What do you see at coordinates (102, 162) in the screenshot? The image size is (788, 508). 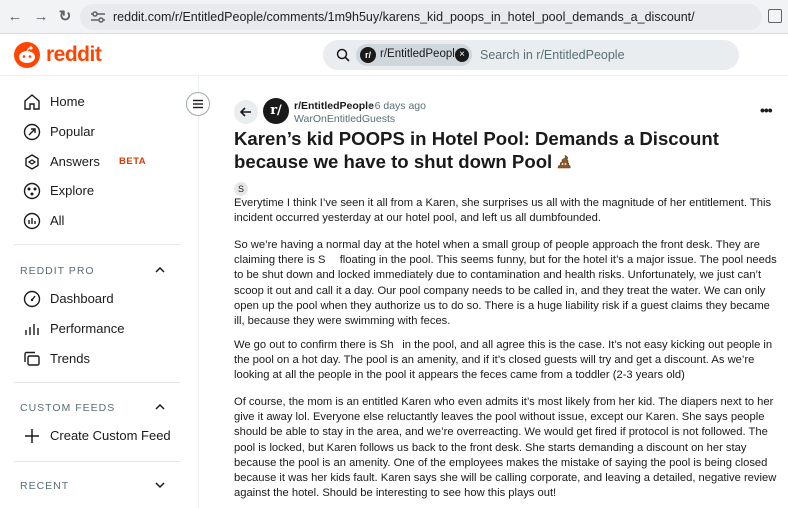 I see `sidebar-item-answers: Answers BETA` at bounding box center [102, 162].